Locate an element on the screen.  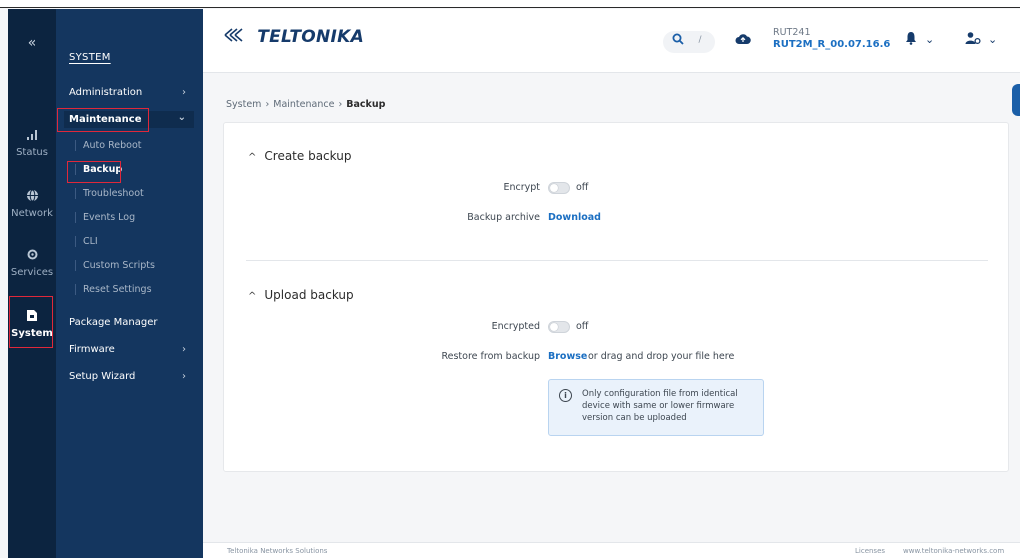
menu-item-label: Package Manager is located at coordinates (113, 322).